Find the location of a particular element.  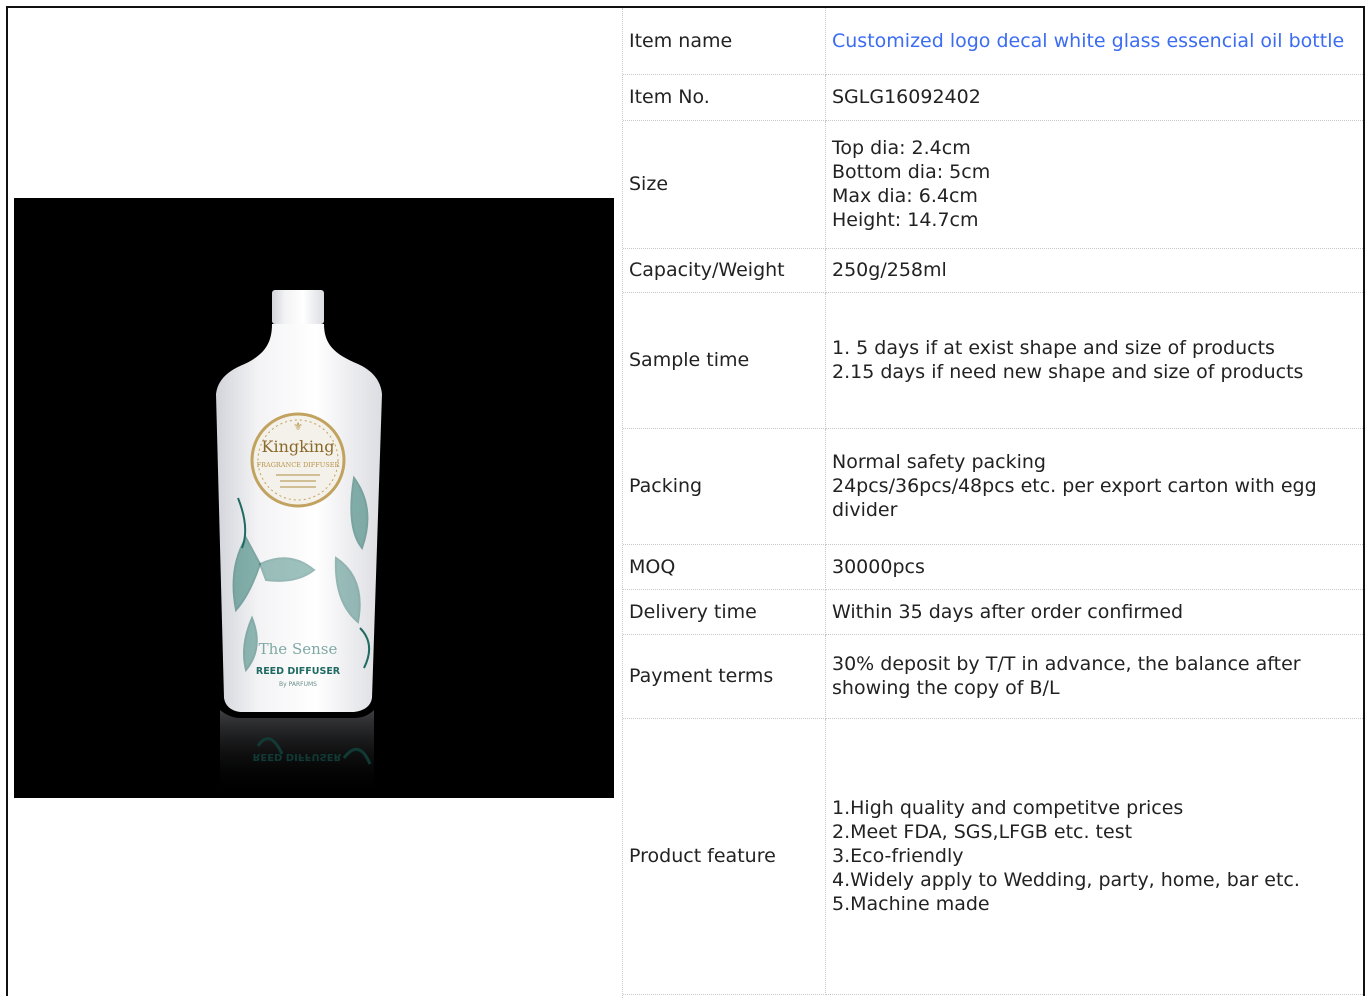

label-reed: REED DIFFUSER is located at coordinates (298, 671).